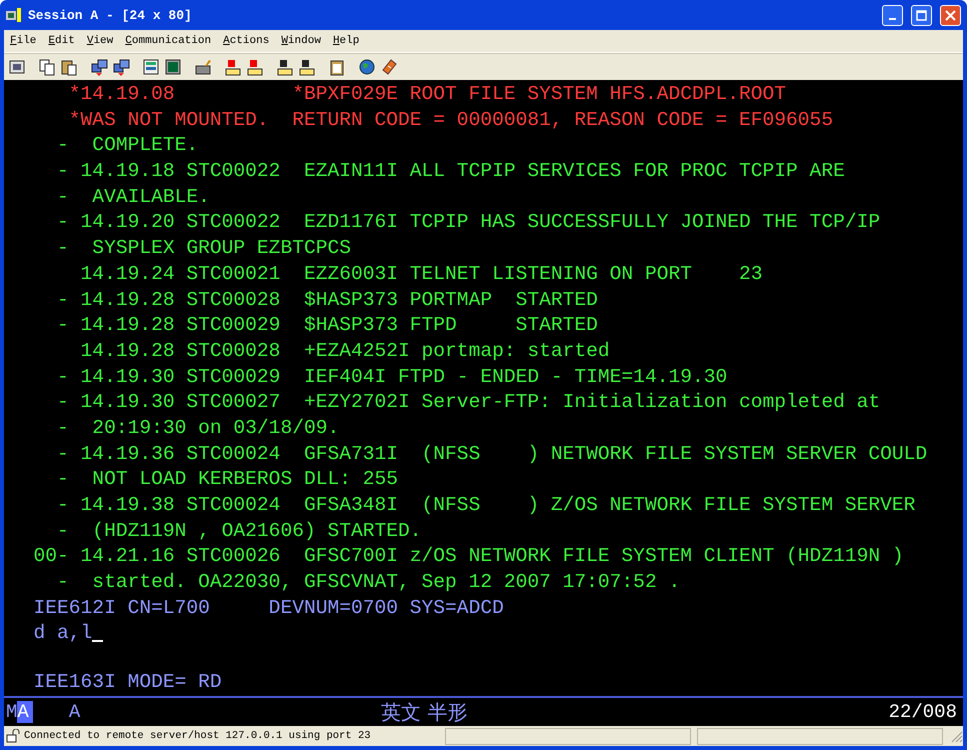  What do you see at coordinates (198, 428) in the screenshot?
I see `terminal-line: - 20:19:30 on 03/18/09.` at bounding box center [198, 428].